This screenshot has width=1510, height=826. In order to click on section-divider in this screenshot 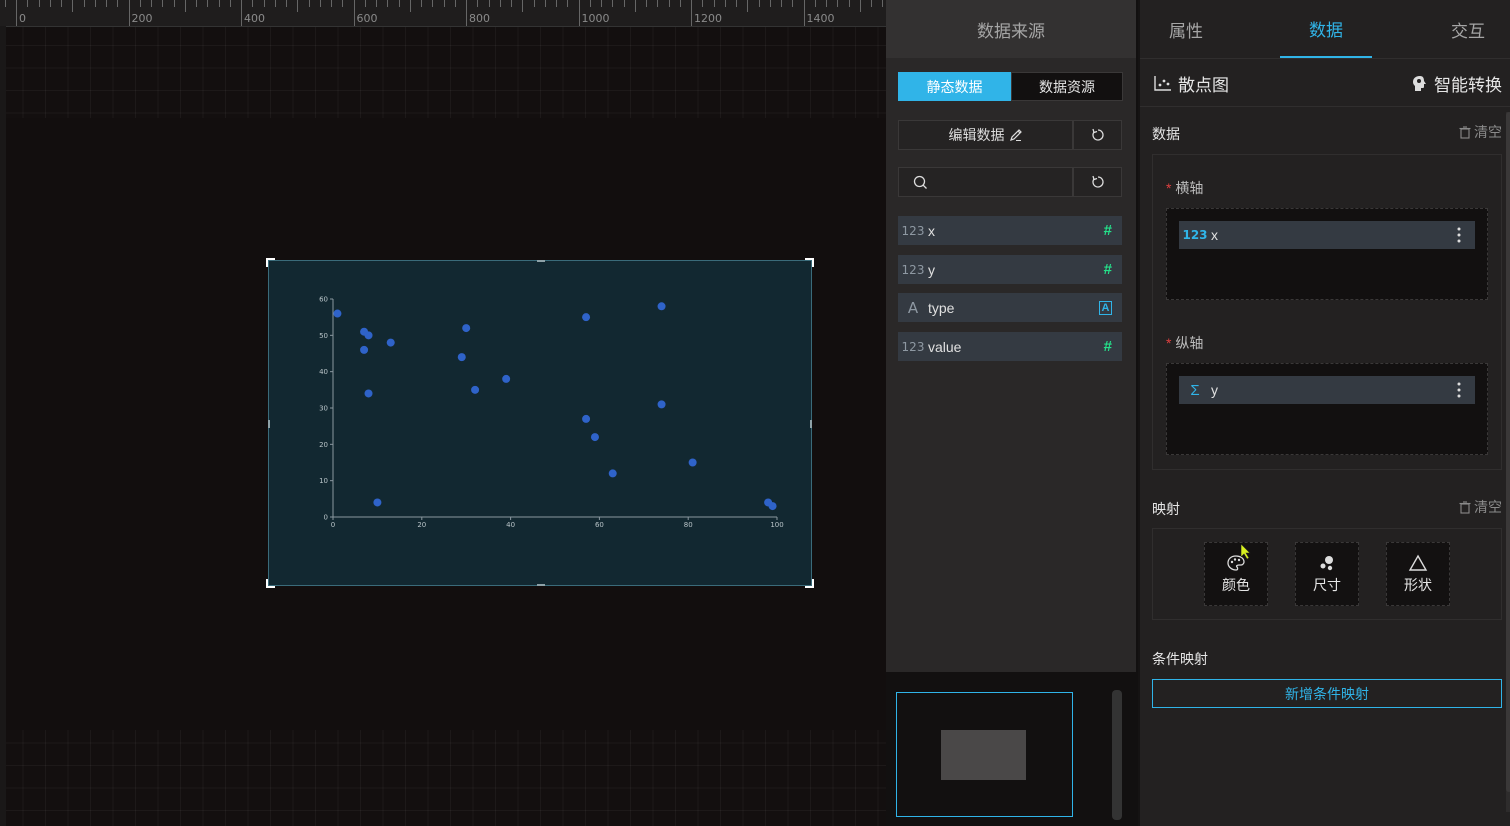, I will do `click(1325, 106)`.